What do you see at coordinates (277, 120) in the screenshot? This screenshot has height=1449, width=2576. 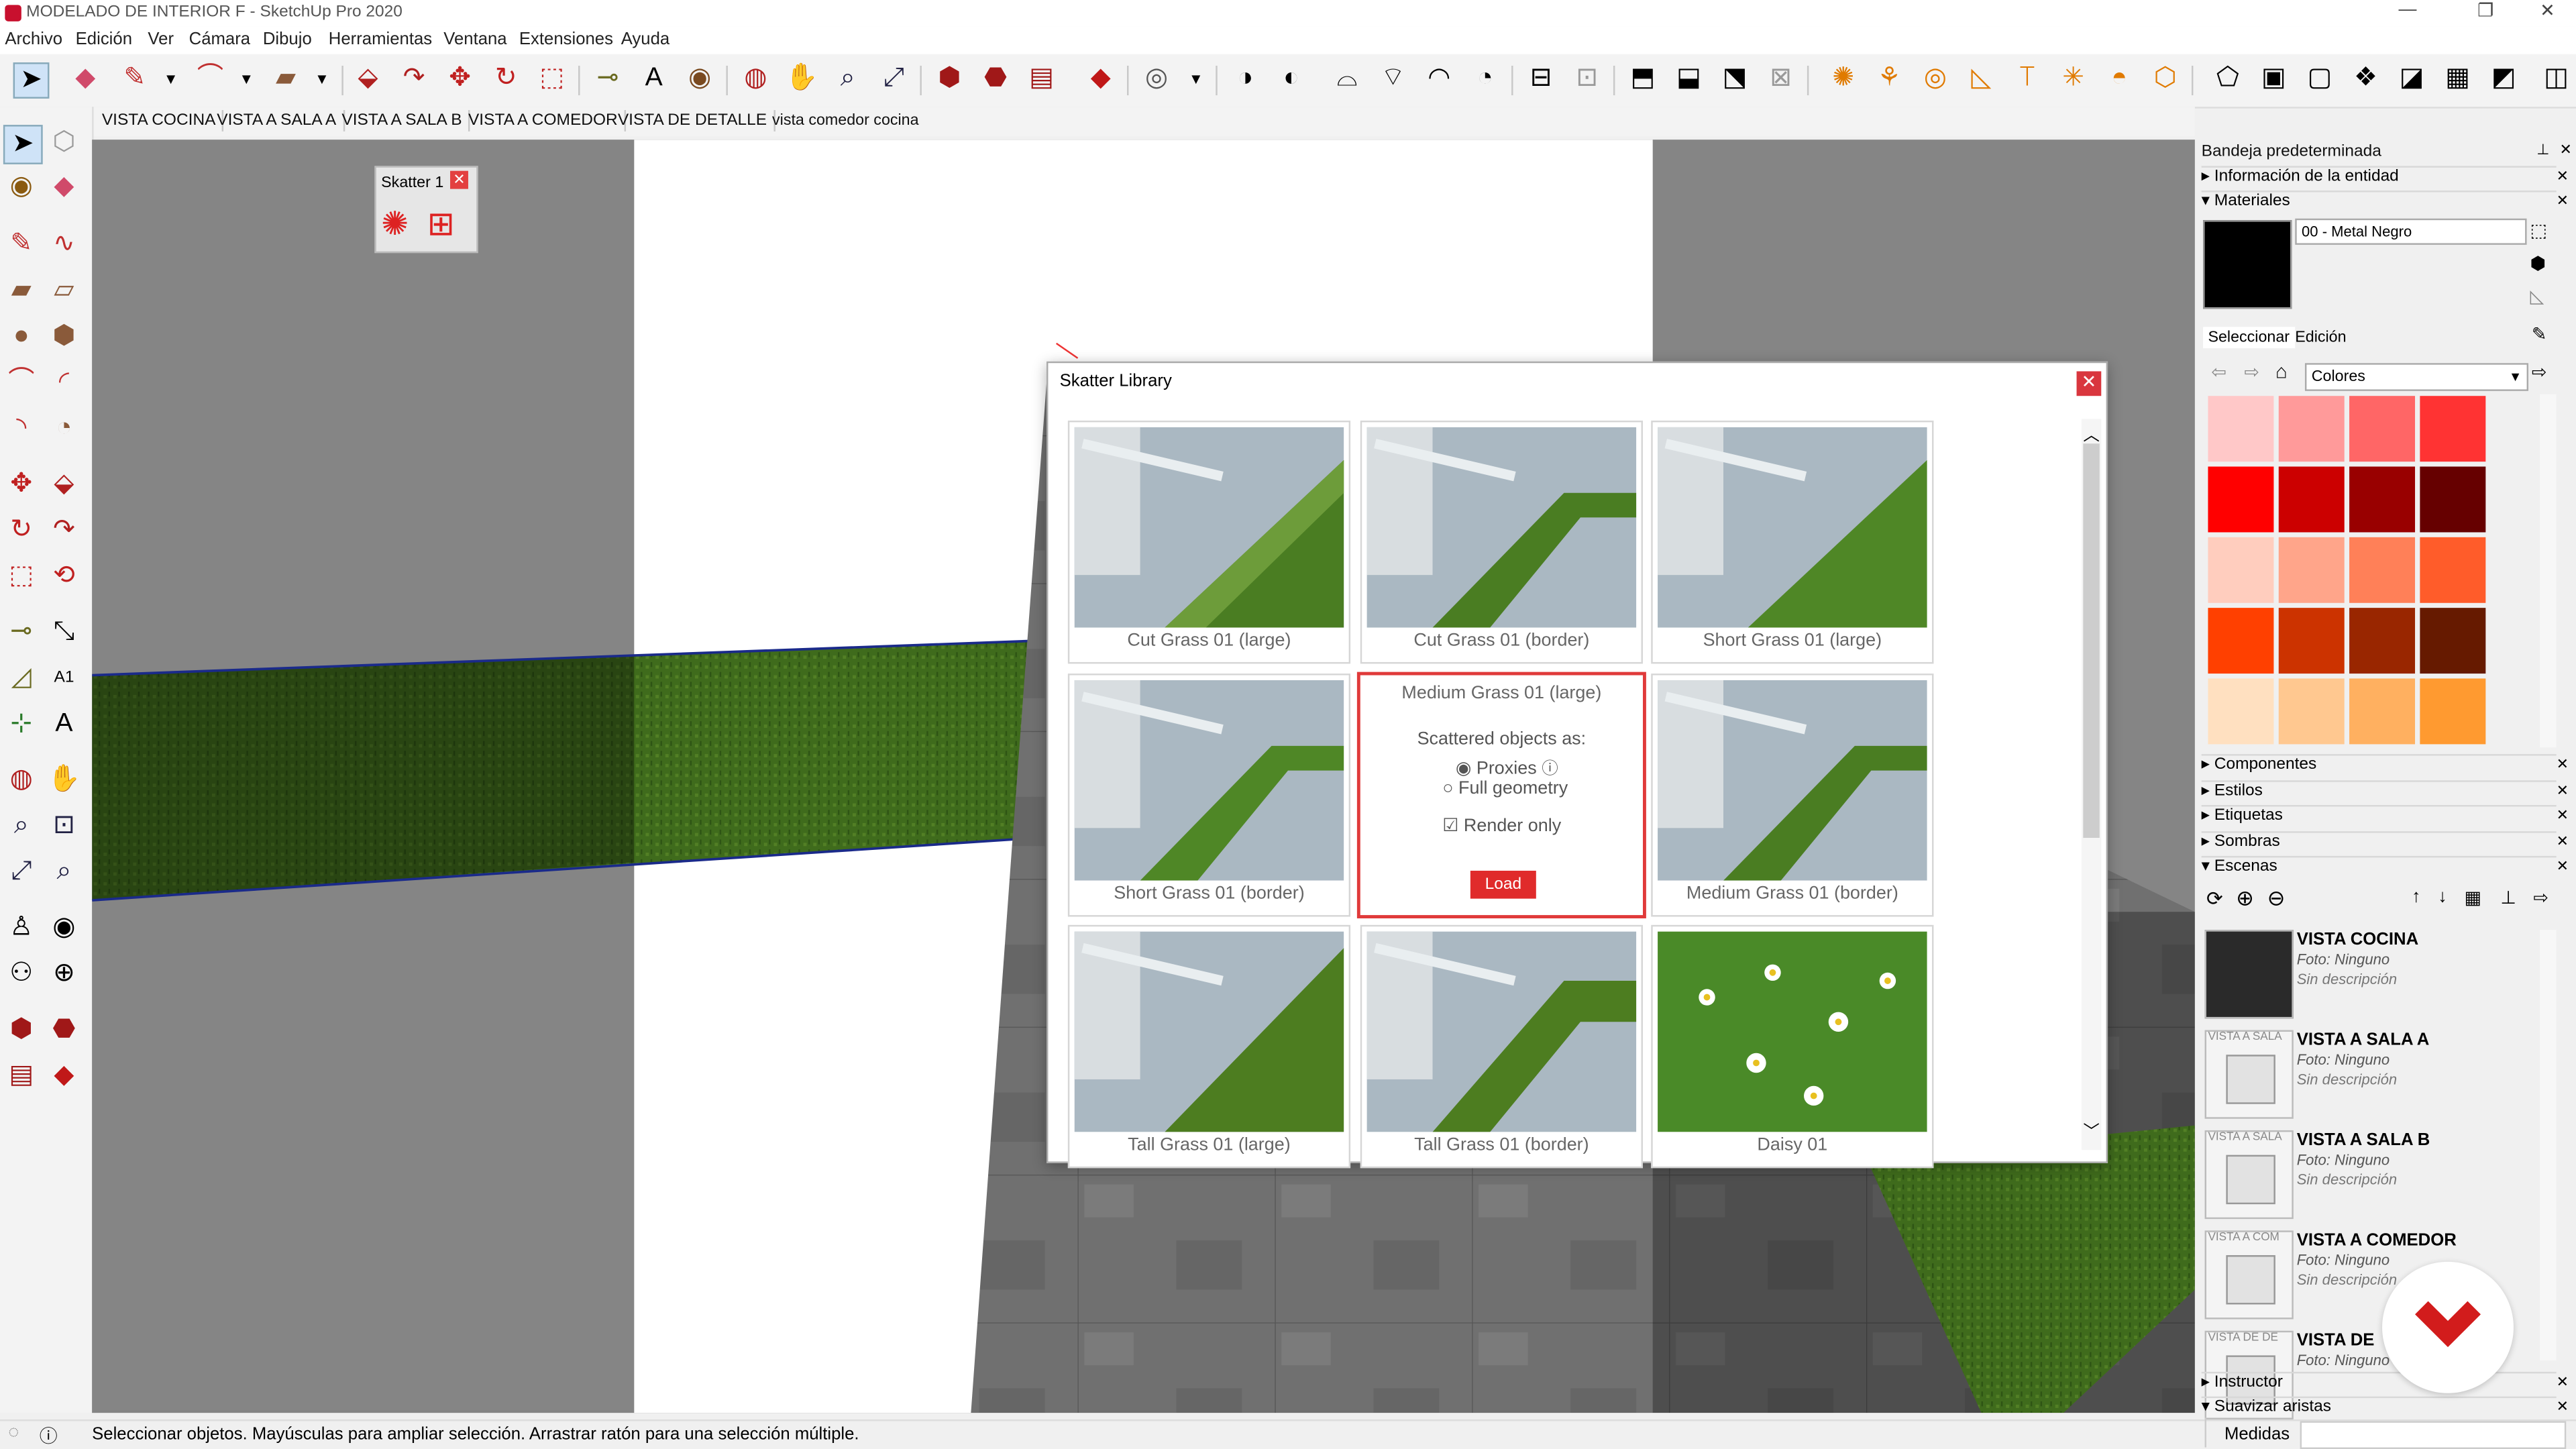 I see `scene-tab-vista-sala-a: VISTA A SALA A` at bounding box center [277, 120].